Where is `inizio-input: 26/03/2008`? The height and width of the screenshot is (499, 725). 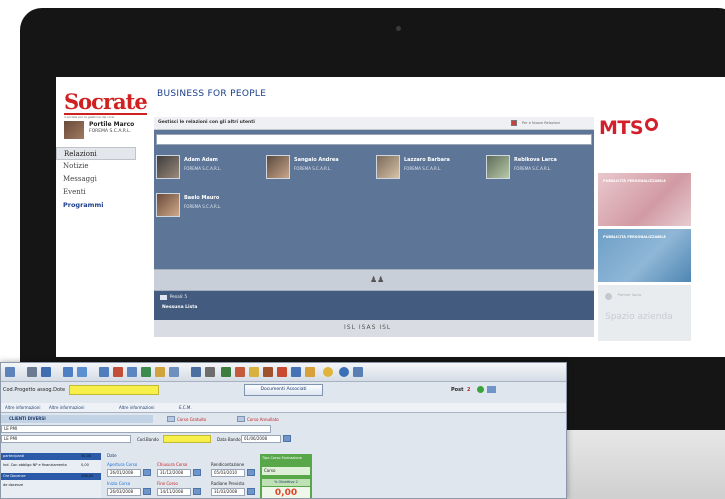 inizio-input: 26/03/2008 is located at coordinates (124, 492).